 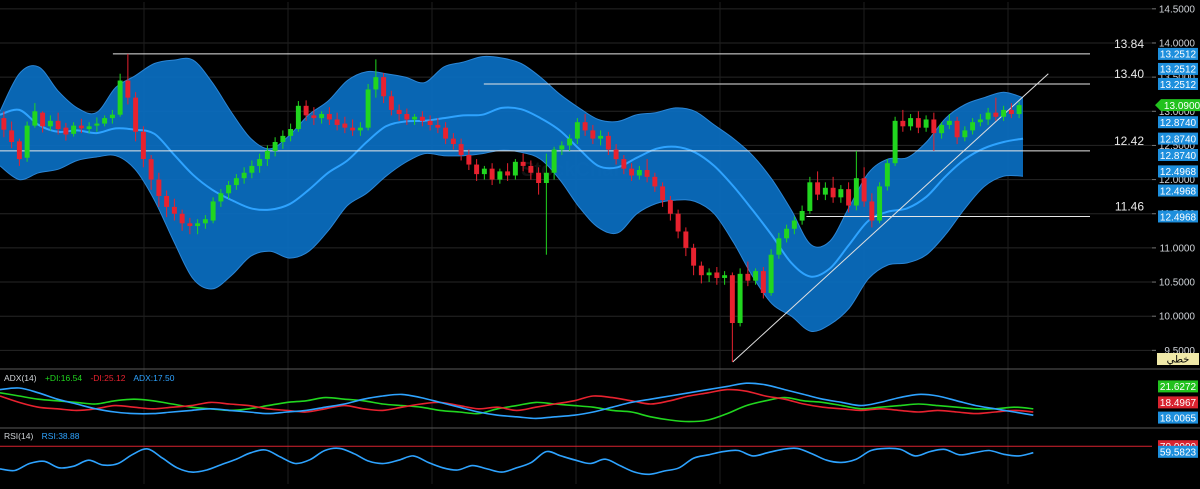 What do you see at coordinates (1178, 418) in the screenshot?
I see `adx-tag-text: 18.0065` at bounding box center [1178, 418].